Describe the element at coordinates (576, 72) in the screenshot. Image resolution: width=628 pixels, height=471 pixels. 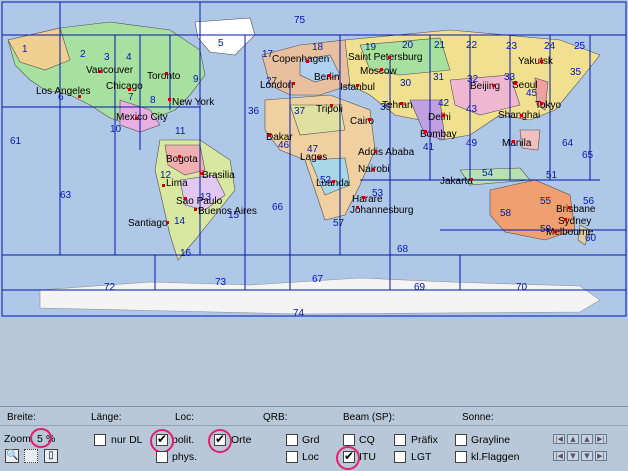
I see `zone-35: 35` at that location.